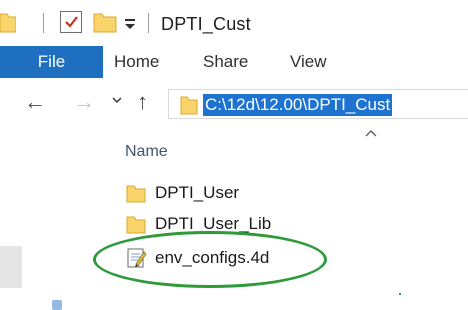 The image size is (468, 310). What do you see at coordinates (105, 22) in the screenshot?
I see `new-folder-icon` at bounding box center [105, 22].